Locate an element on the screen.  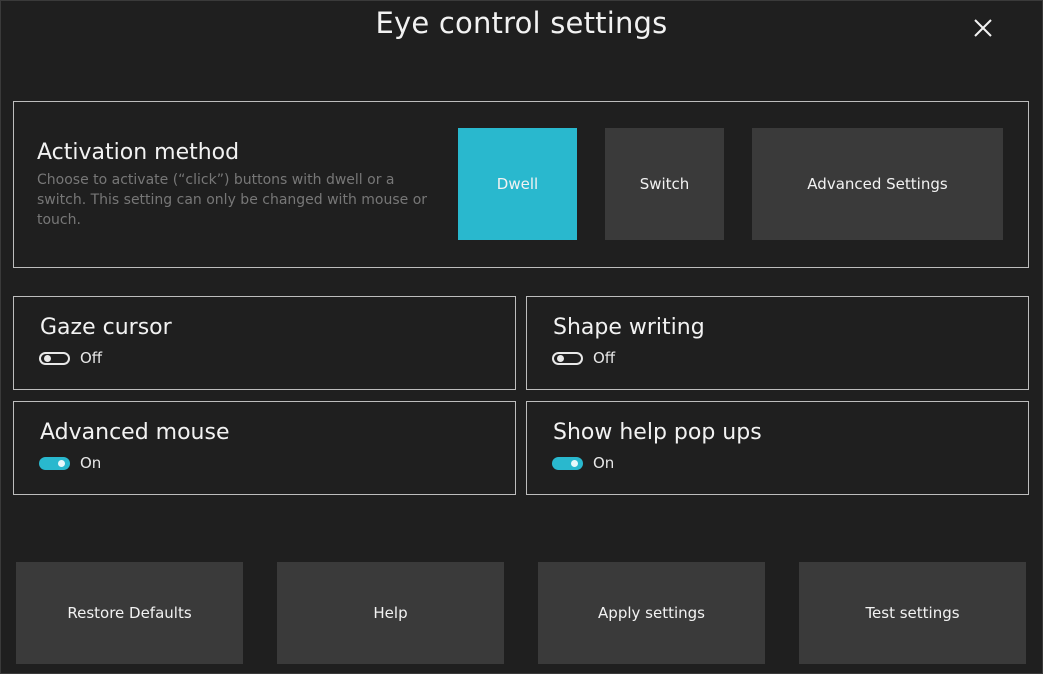
help-popups-toggle is located at coordinates (567, 463).